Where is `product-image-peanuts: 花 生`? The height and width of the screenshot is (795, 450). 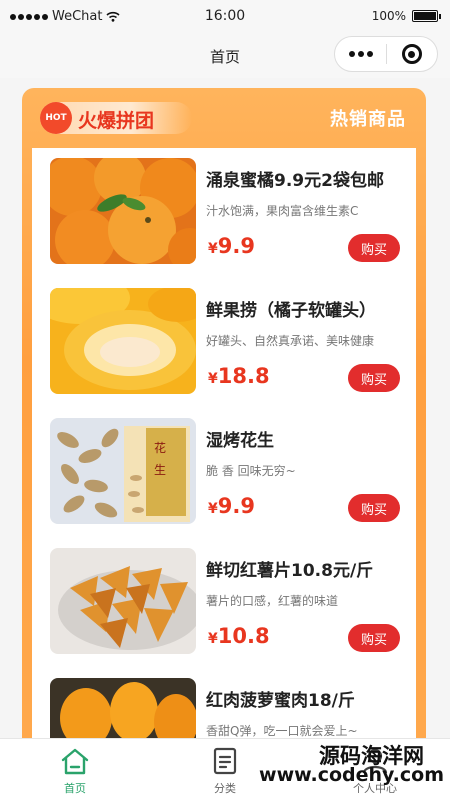 product-image-peanuts: 花 生 is located at coordinates (123, 471).